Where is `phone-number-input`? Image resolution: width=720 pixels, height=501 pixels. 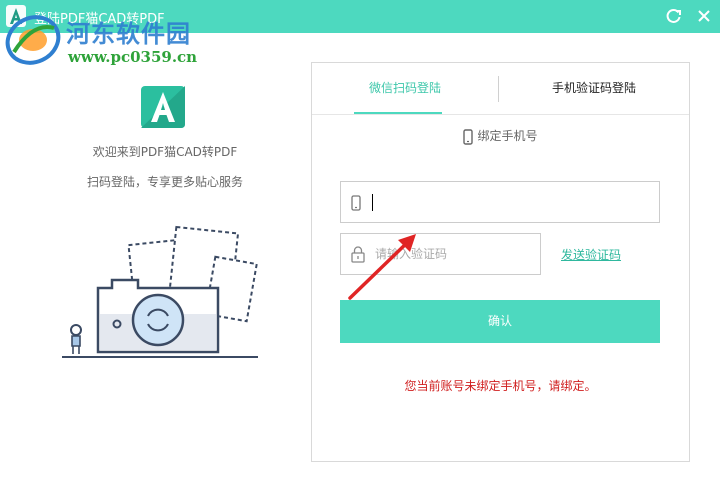 phone-number-input is located at coordinates (509, 202).